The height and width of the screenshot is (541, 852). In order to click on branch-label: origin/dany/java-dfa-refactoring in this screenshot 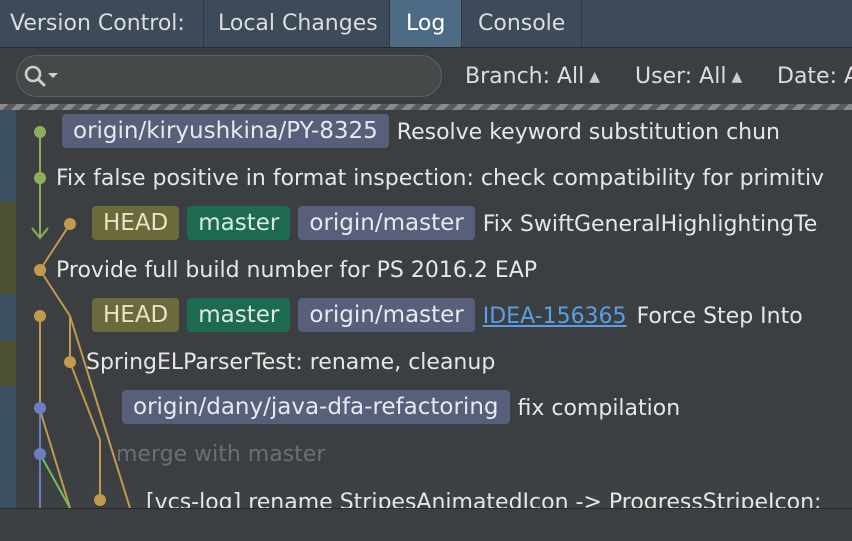, I will do `click(316, 407)`.